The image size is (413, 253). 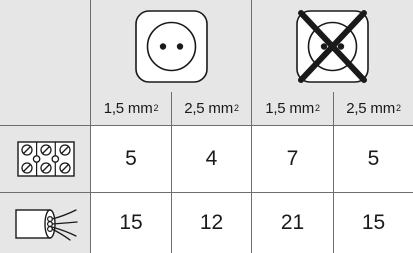 I want to click on socket-icon, so click(x=171, y=46).